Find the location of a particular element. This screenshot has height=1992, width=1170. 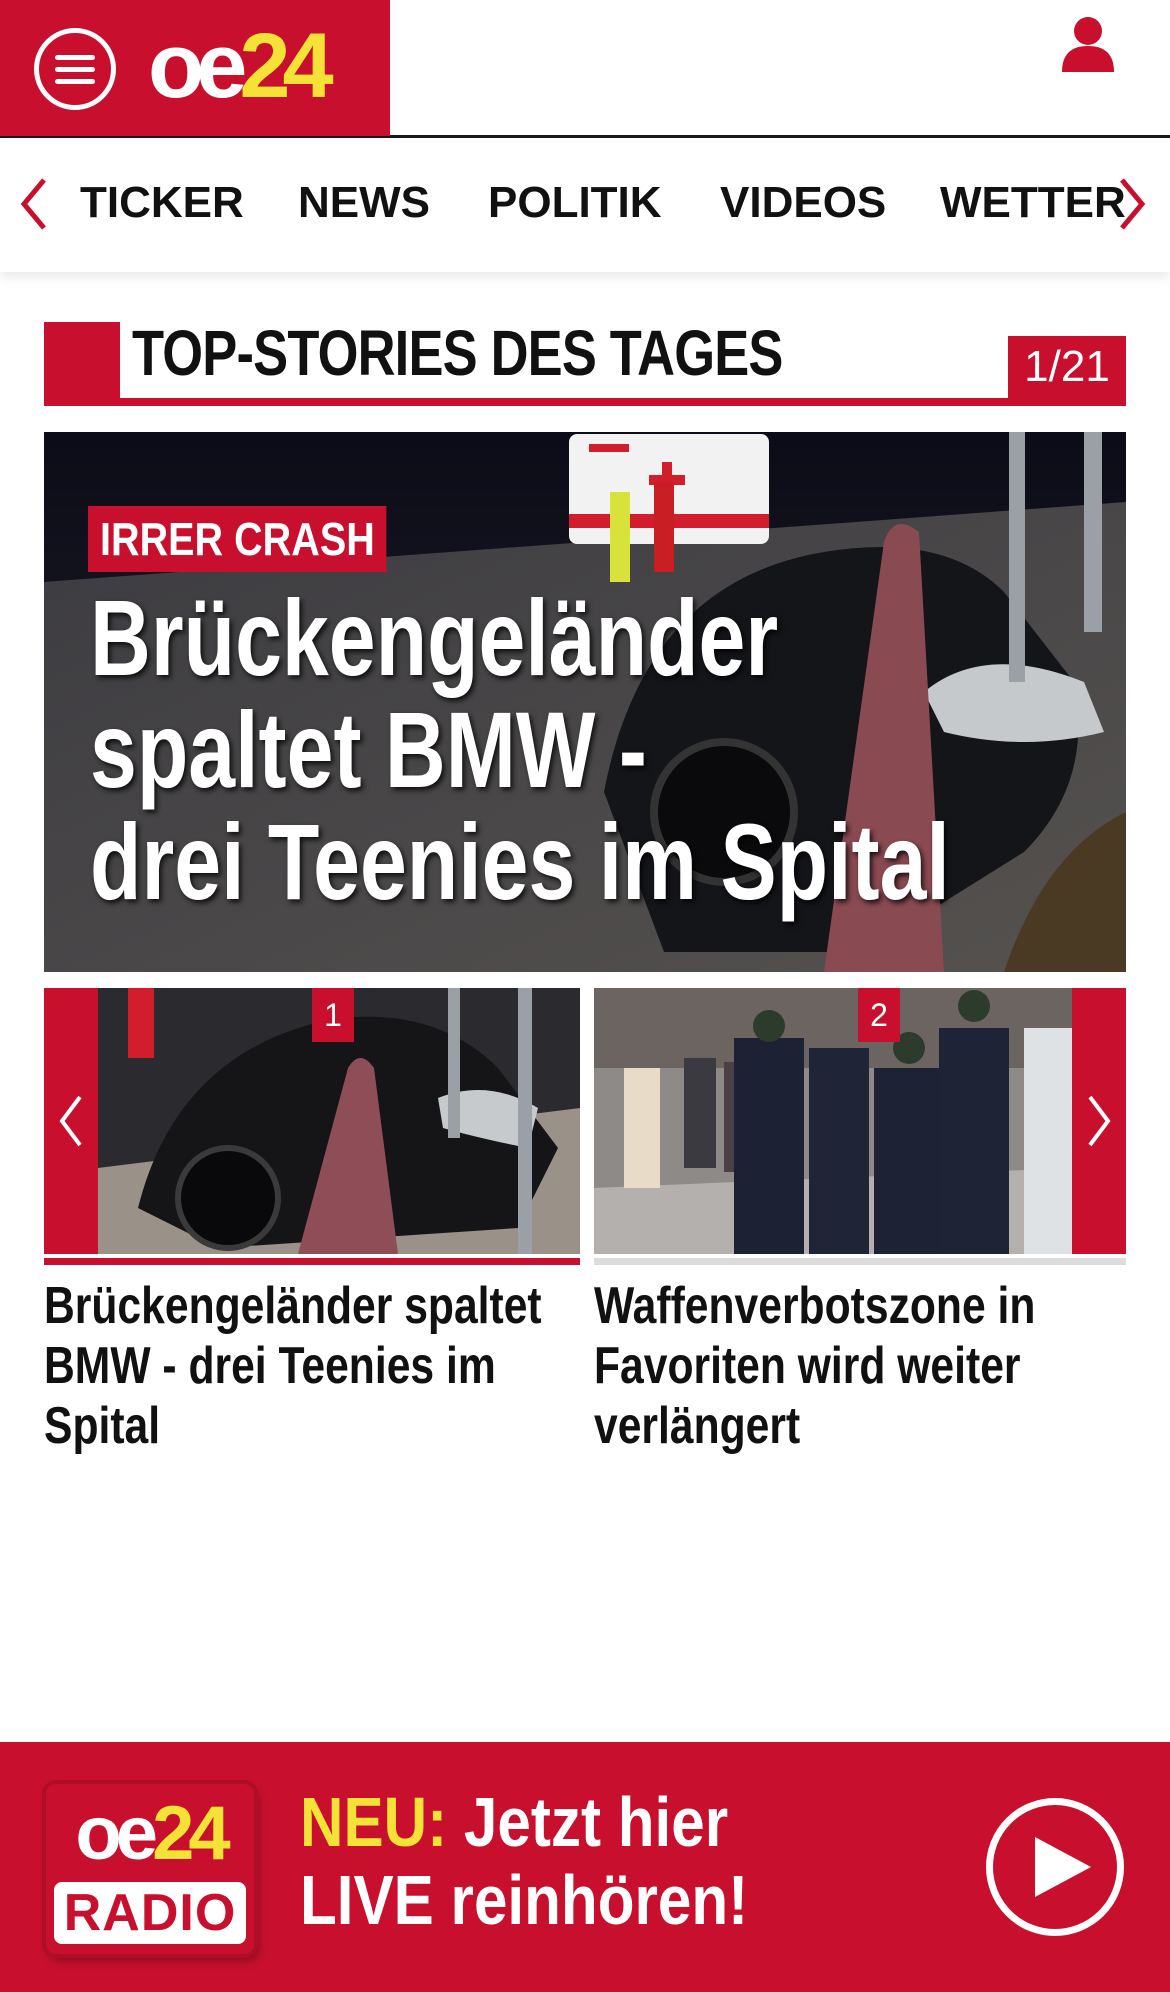

radio-logo: oe24 RADIO is located at coordinates (150, 1869).